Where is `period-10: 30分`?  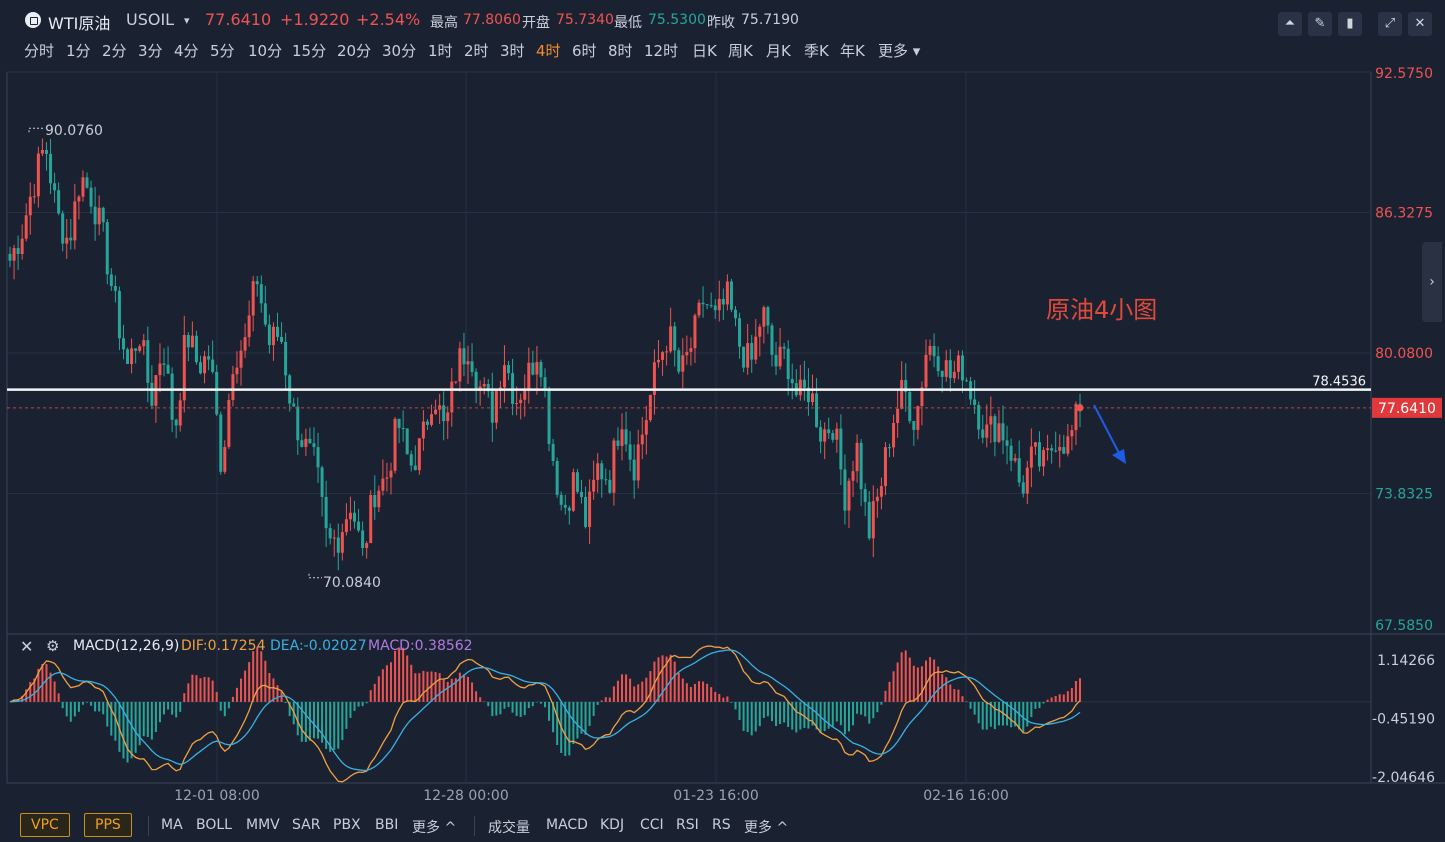
period-10: 30分 is located at coordinates (399, 50).